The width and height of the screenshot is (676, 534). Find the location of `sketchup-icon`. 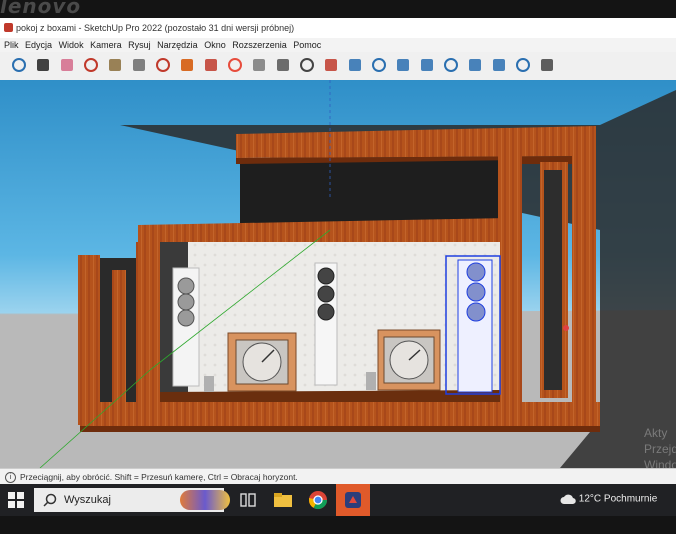

sketchup-icon is located at coordinates (353, 500).